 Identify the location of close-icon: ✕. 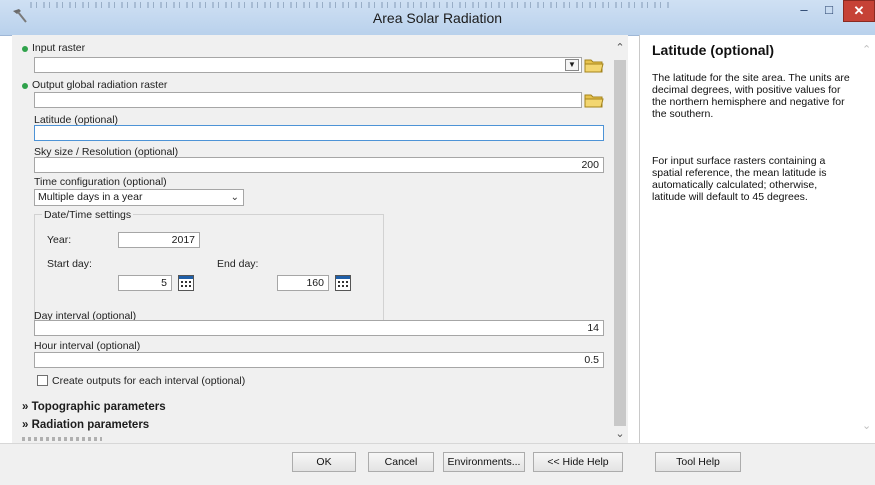
(859, 11).